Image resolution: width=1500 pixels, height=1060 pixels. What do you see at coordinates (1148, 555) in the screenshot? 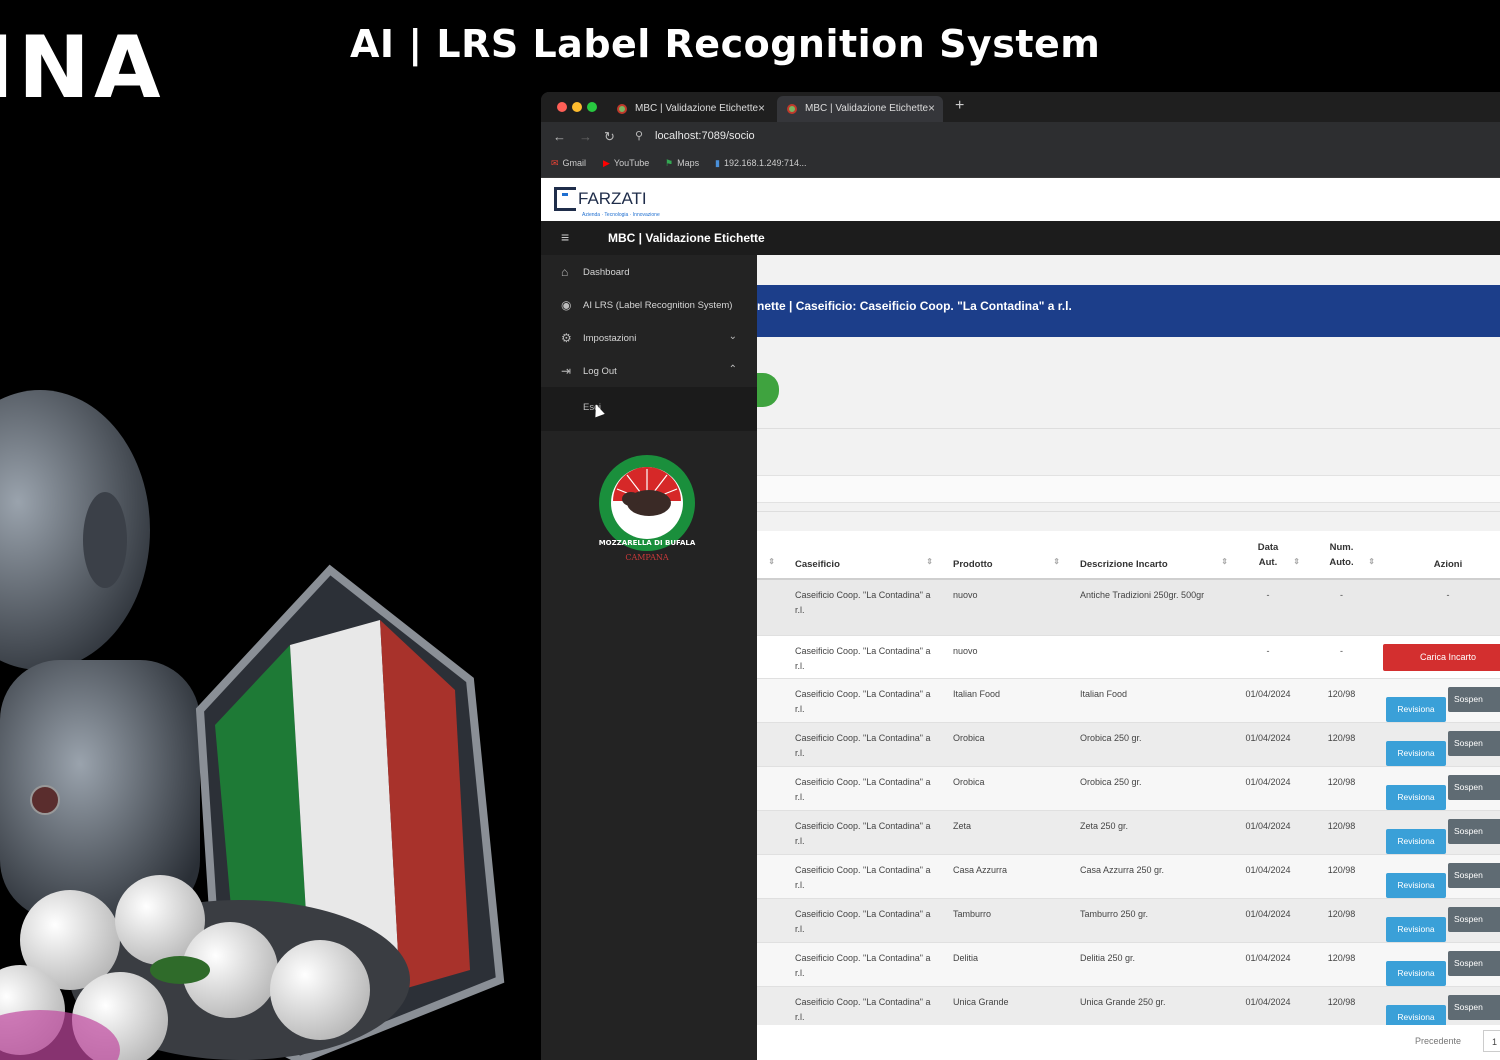
I see `column-header-descrizione: Descrizione Incarto ⇕` at bounding box center [1148, 555].